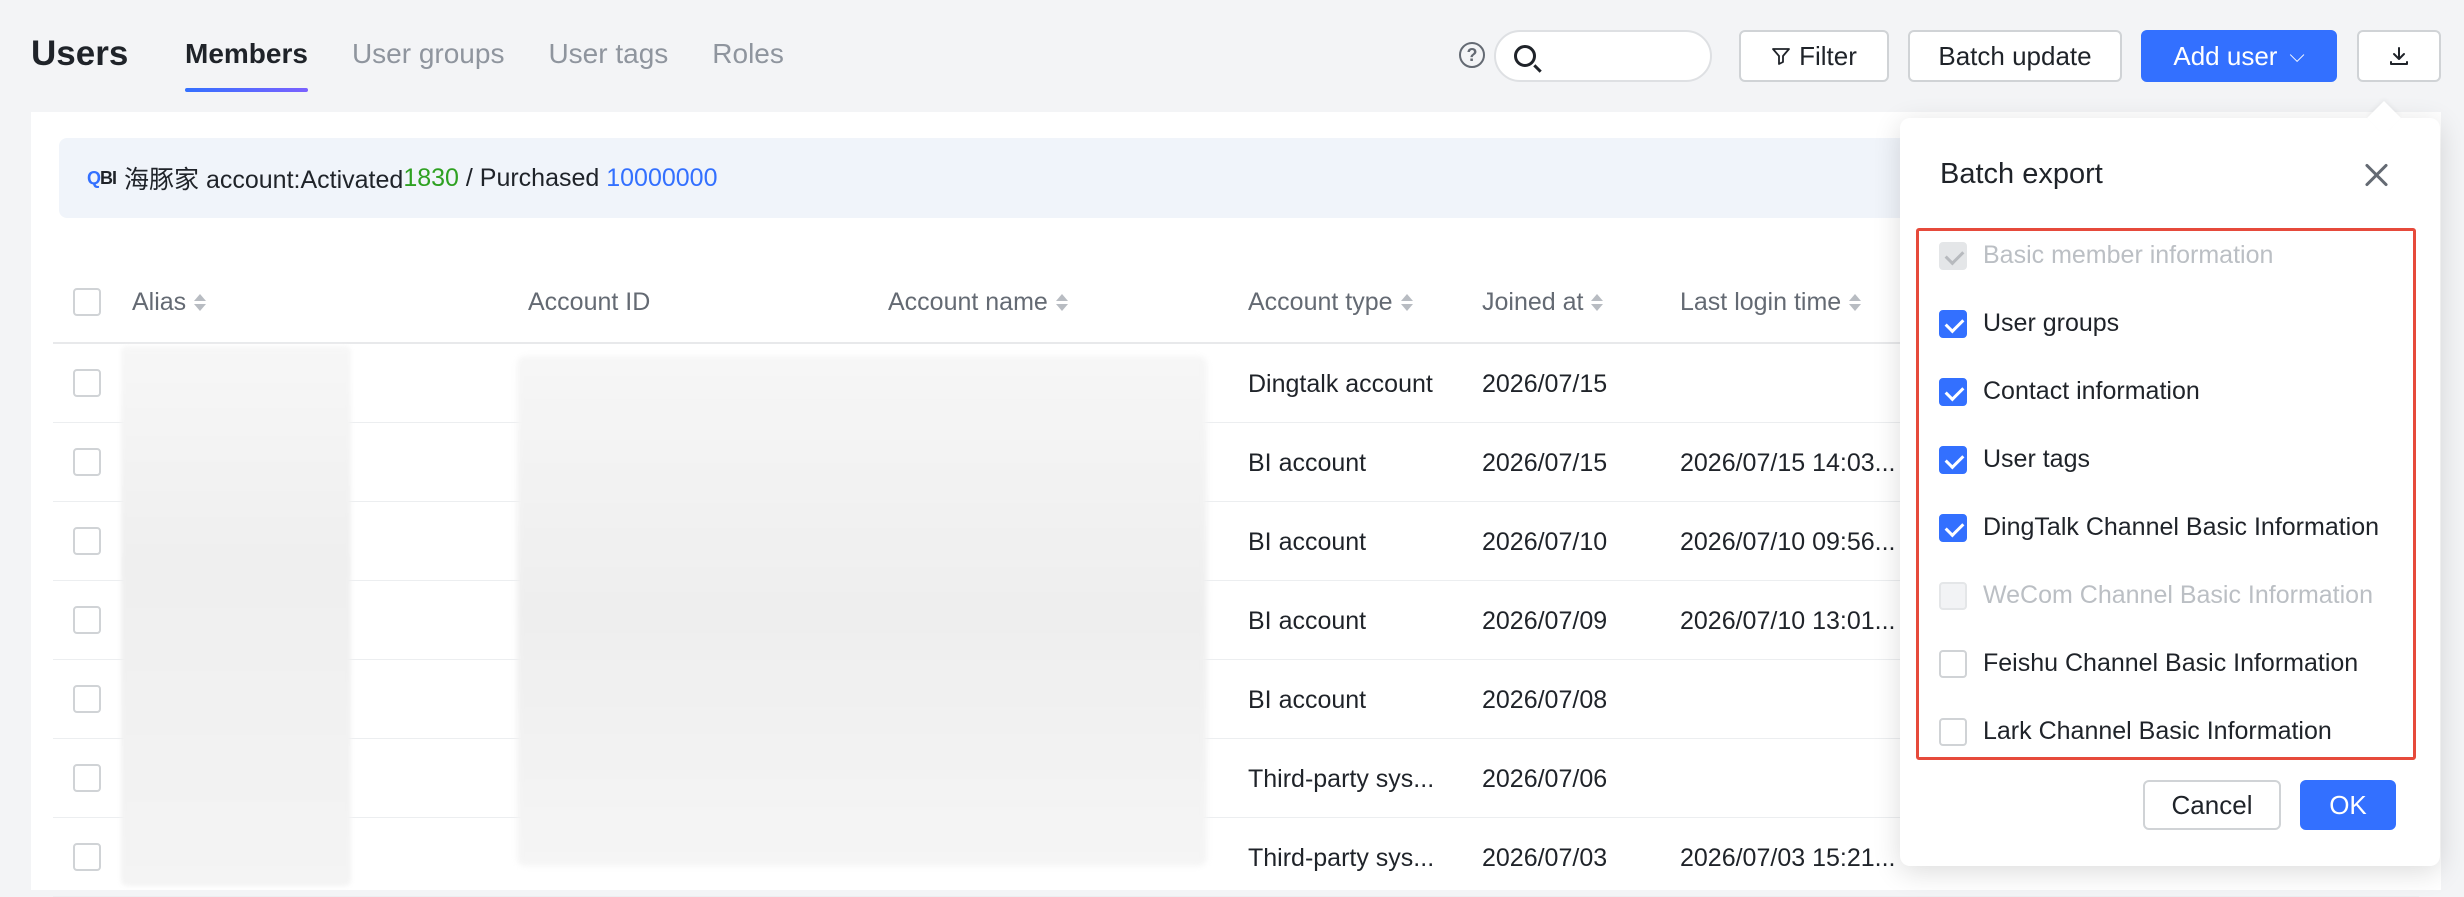 The height and width of the screenshot is (897, 2464). I want to click on filter-icon, so click(1781, 56).